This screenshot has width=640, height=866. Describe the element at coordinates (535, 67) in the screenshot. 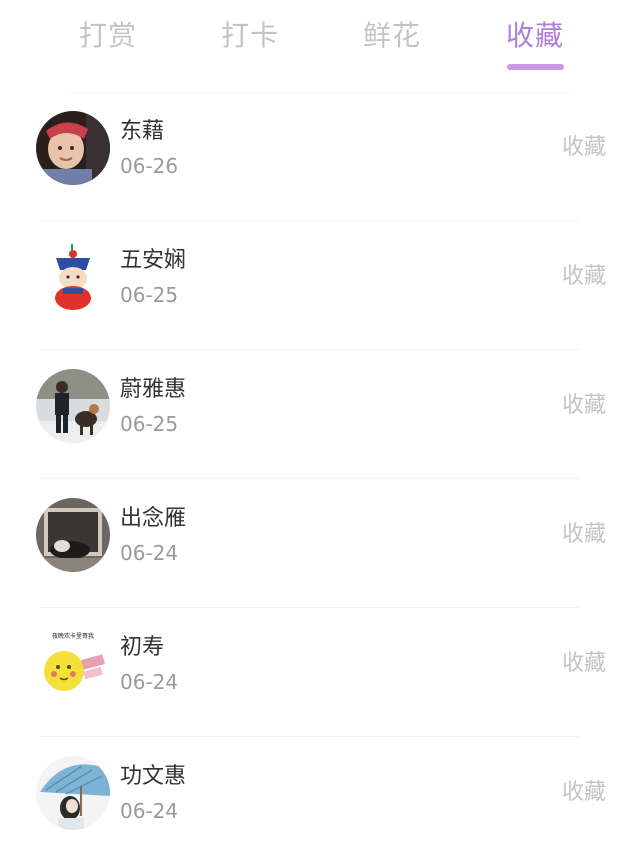

I see `active-tab-indicator` at that location.